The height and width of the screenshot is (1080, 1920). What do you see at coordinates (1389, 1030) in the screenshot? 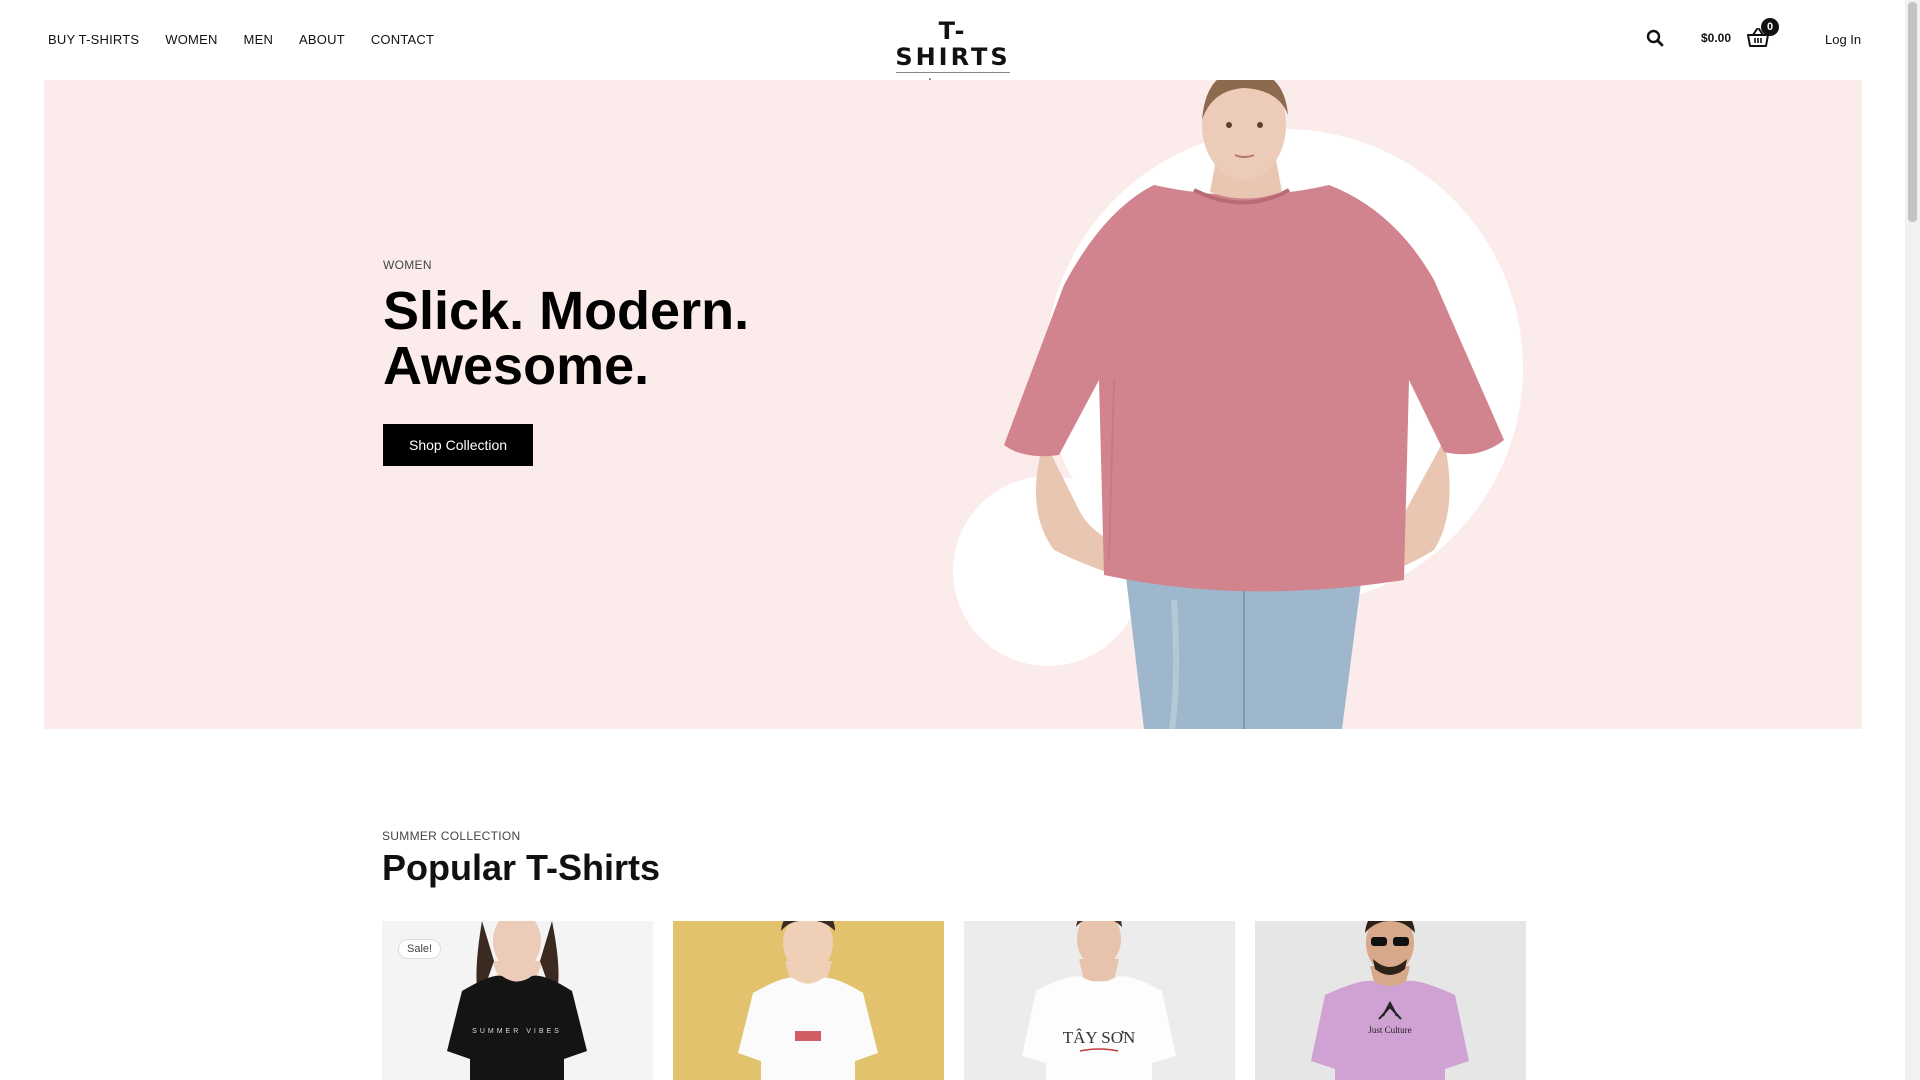
I see `svg-text: Just Culture` at bounding box center [1389, 1030].